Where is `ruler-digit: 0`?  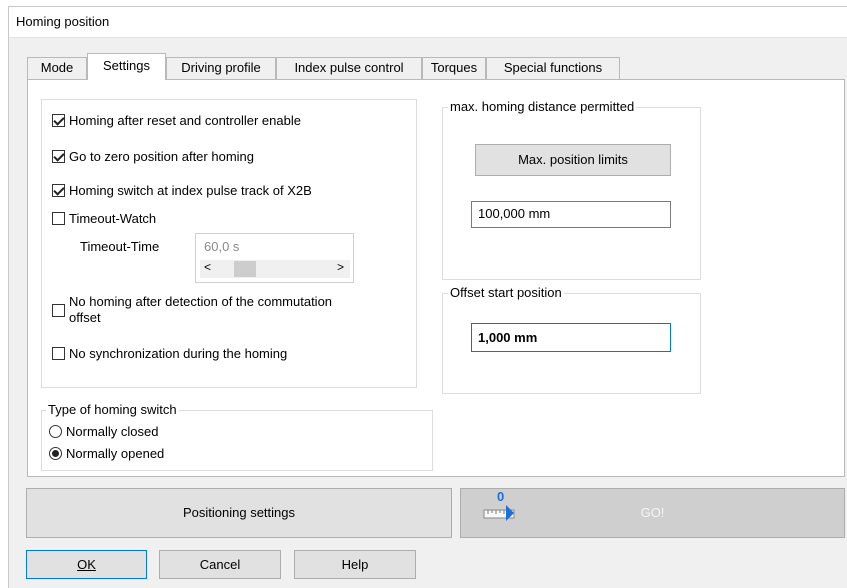 ruler-digit: 0 is located at coordinates (501, 496).